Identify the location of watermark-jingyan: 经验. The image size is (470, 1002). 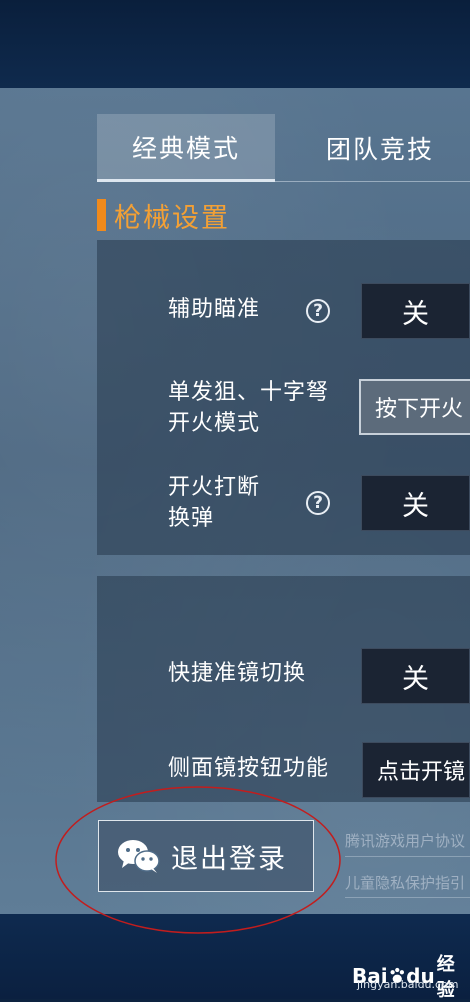
(445, 977).